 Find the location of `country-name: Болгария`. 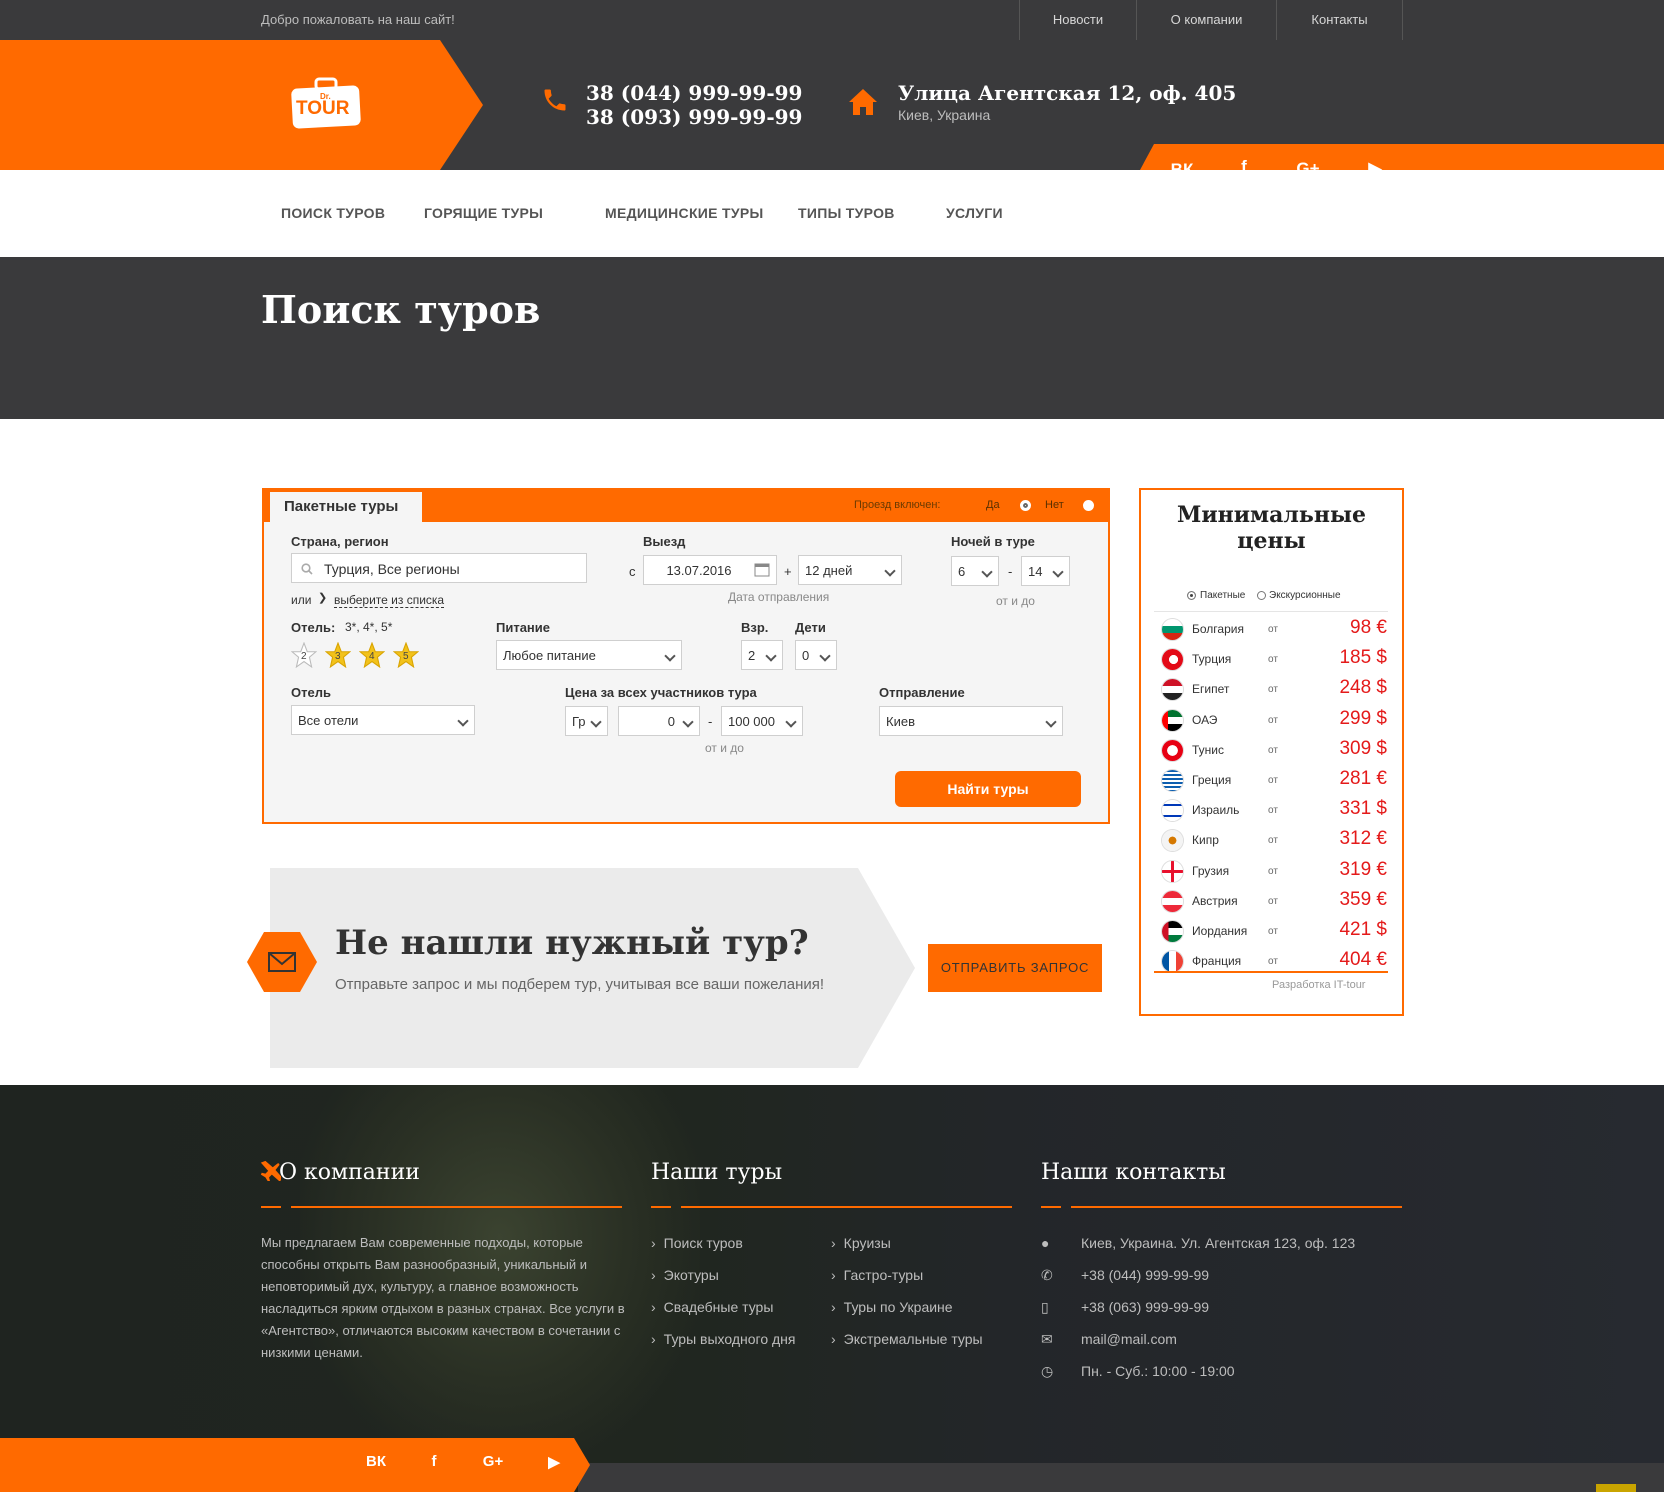

country-name: Болгария is located at coordinates (1218, 629).